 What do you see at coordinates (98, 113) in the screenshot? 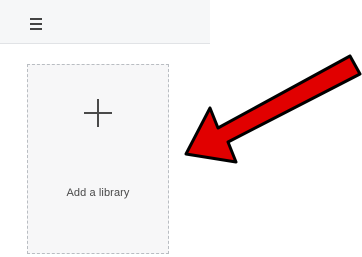
I see `plus-icon` at bounding box center [98, 113].